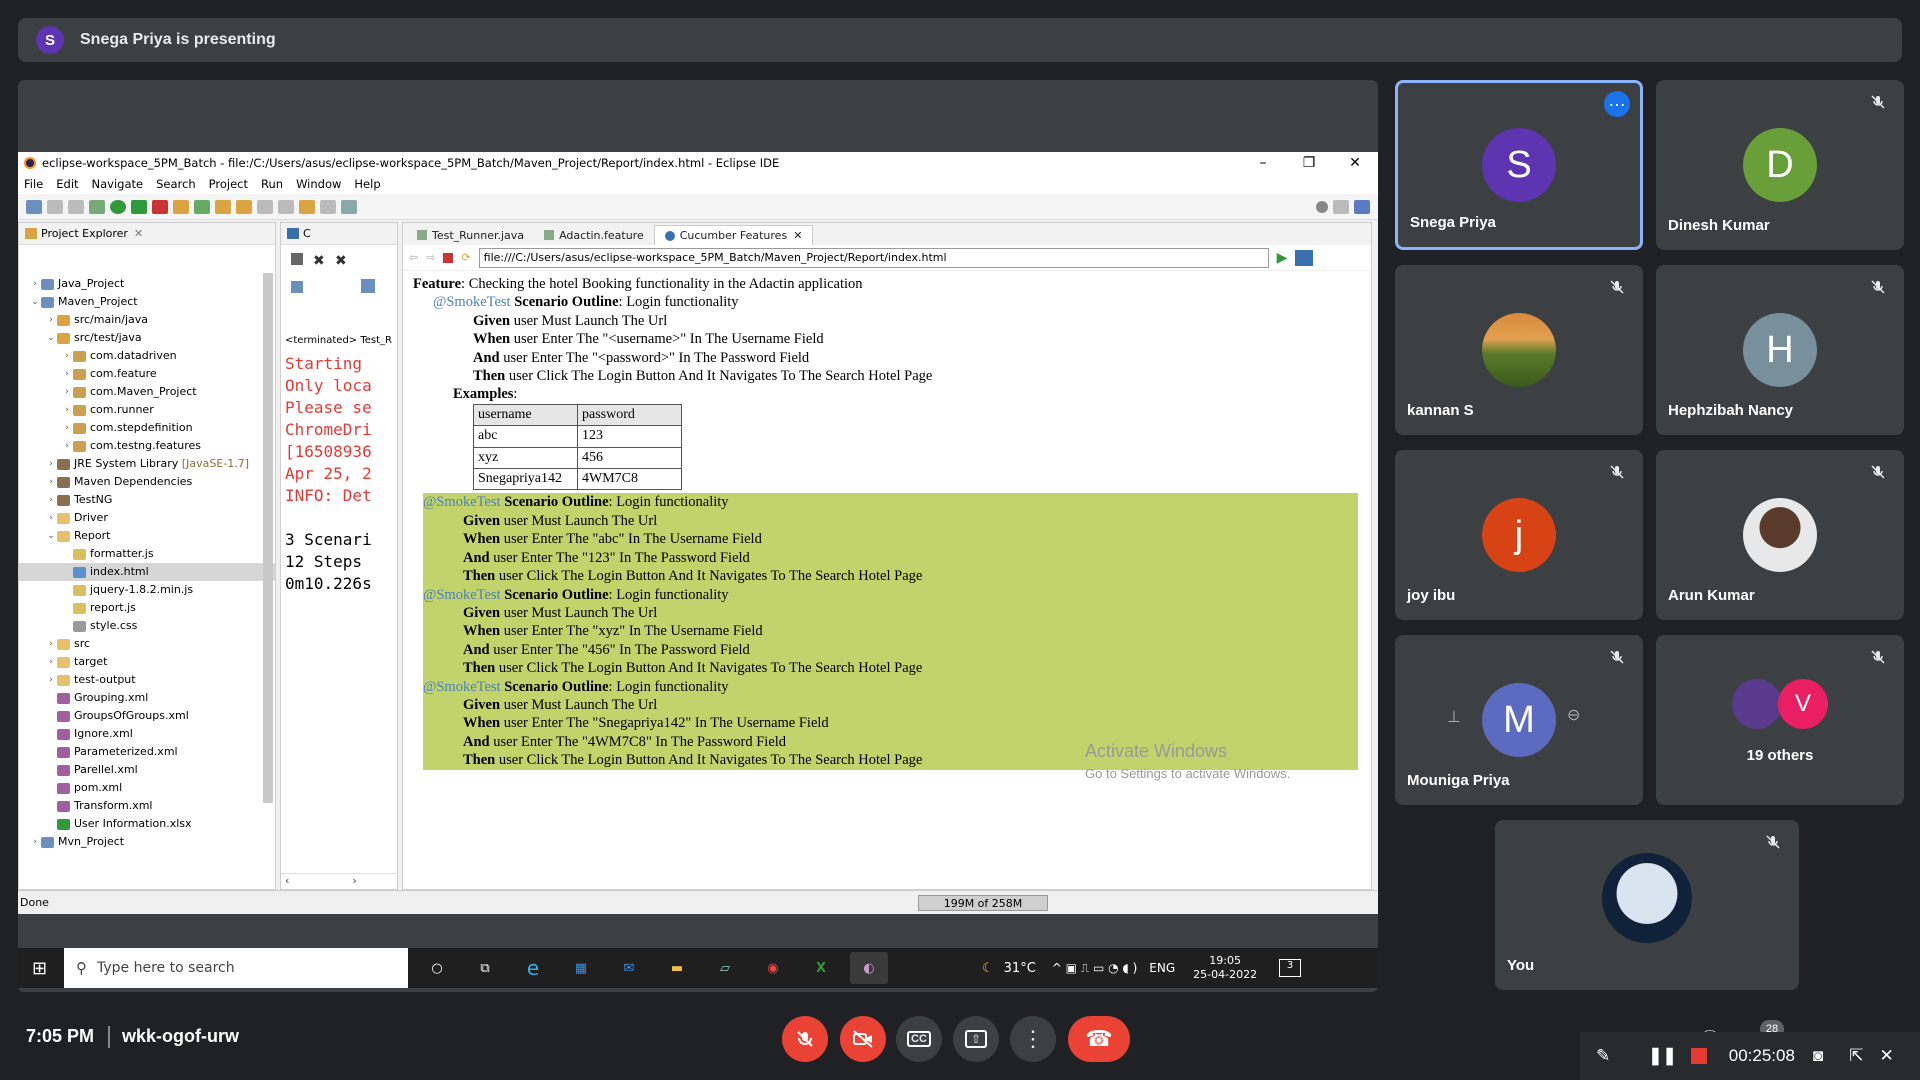 The image size is (1920, 1080). What do you see at coordinates (1290, 968) in the screenshot?
I see `notification-icon: 3` at bounding box center [1290, 968].